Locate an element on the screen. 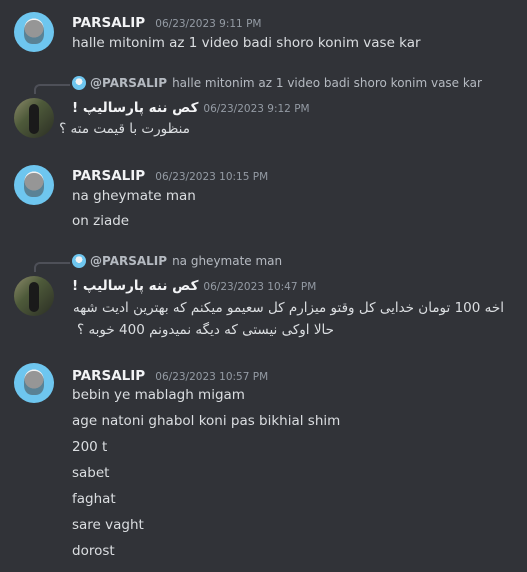 The width and height of the screenshot is (527, 572). timestamp: 06/23/2023 10:57 PM is located at coordinates (212, 377).